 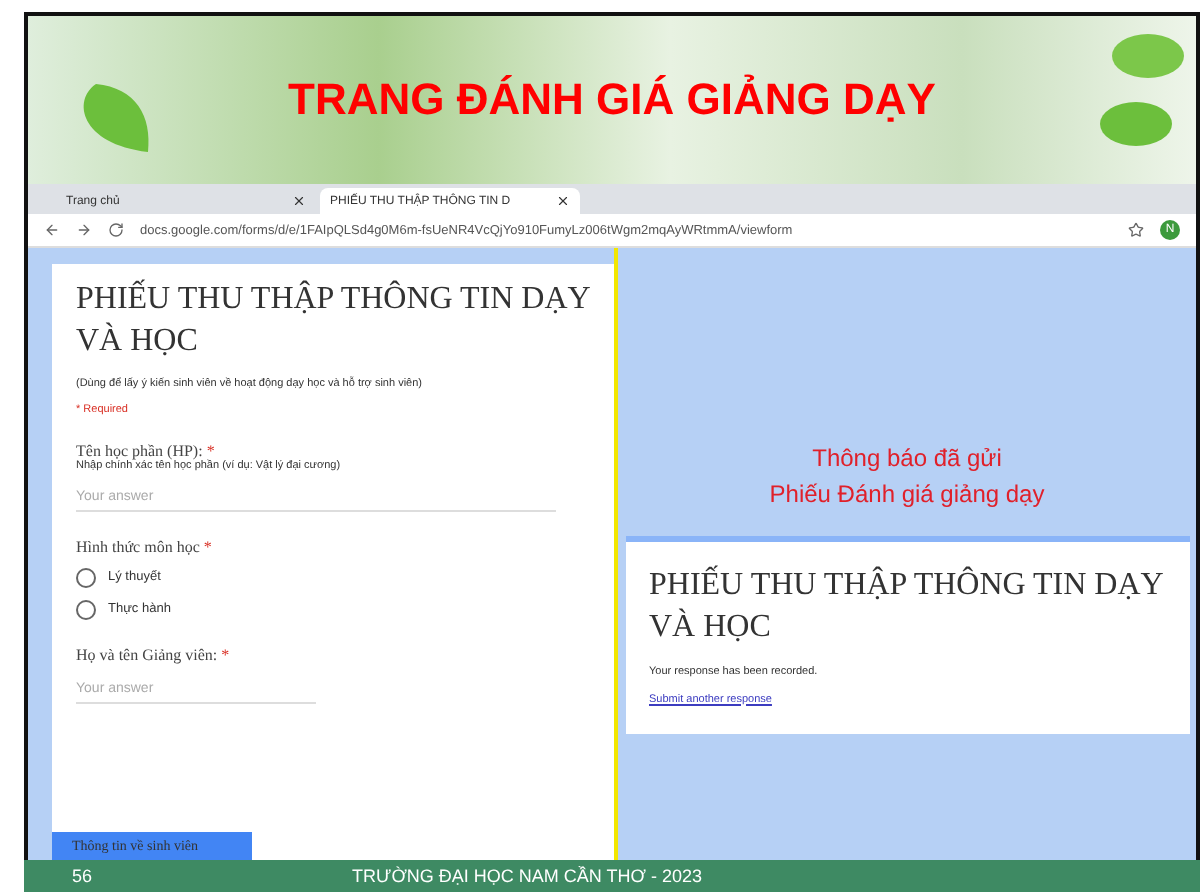 What do you see at coordinates (82, 876) in the screenshot?
I see `page-number: 56` at bounding box center [82, 876].